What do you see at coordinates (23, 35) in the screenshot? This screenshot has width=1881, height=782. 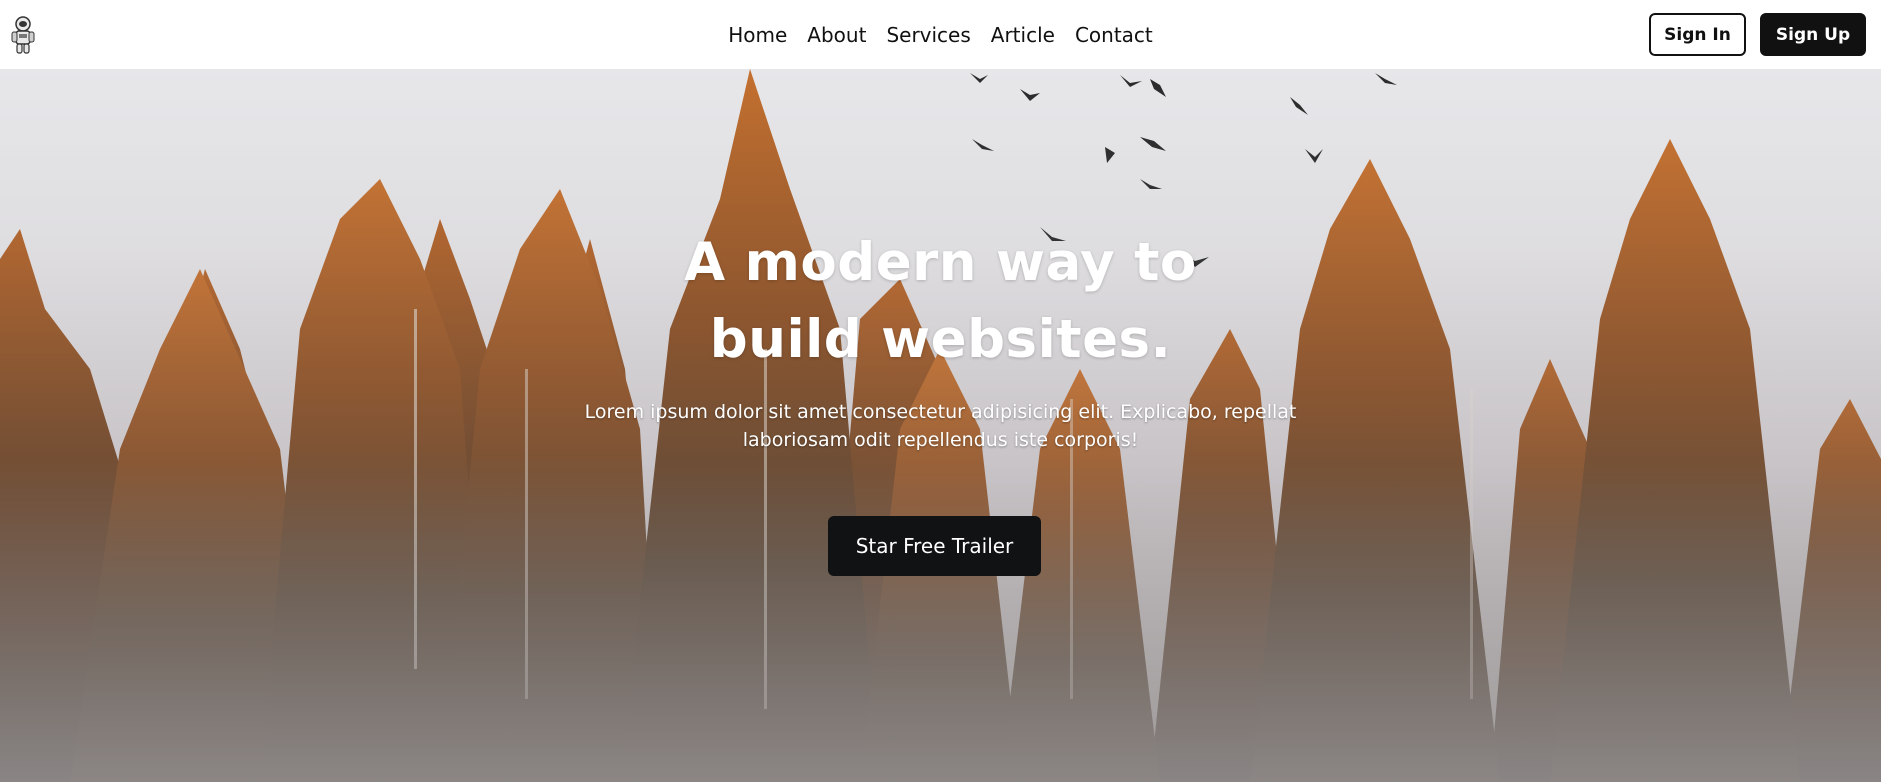 I see `astronaut-icon` at bounding box center [23, 35].